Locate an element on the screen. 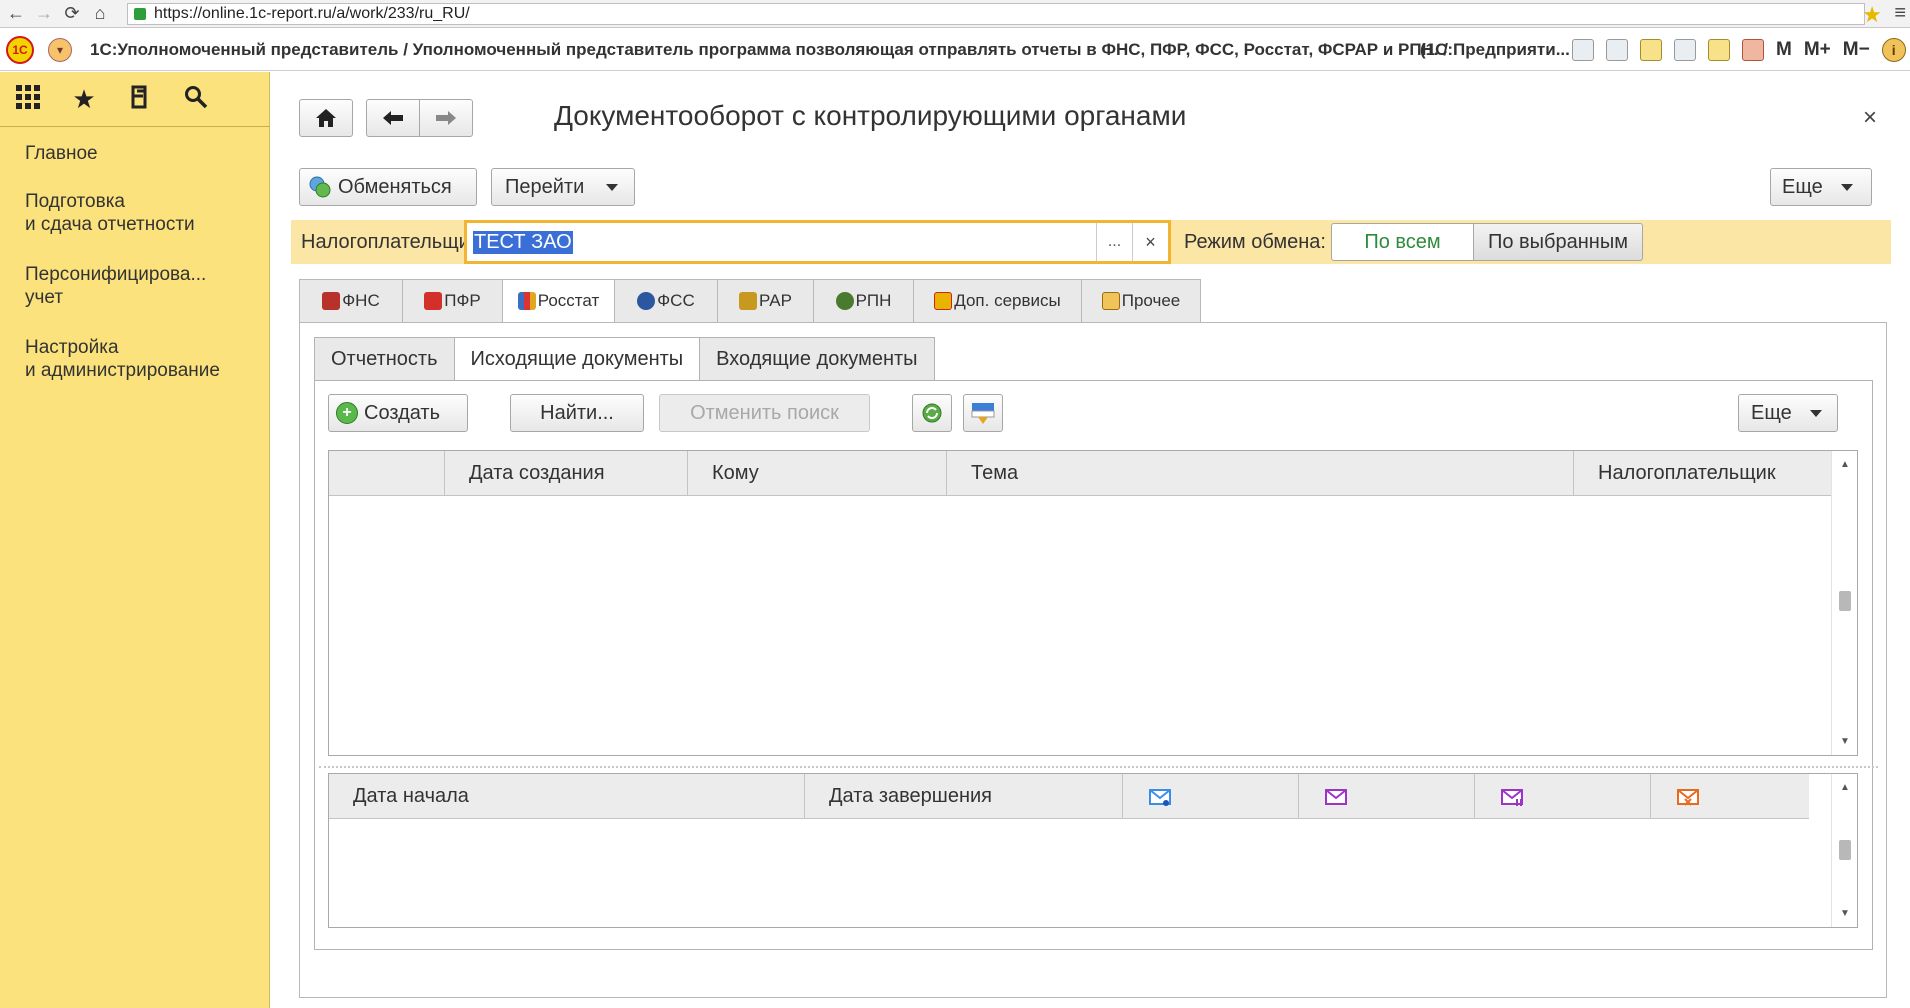 Image resolution: width=1910 pixels, height=1008 pixels. apps-grid-icon is located at coordinates (28, 99).